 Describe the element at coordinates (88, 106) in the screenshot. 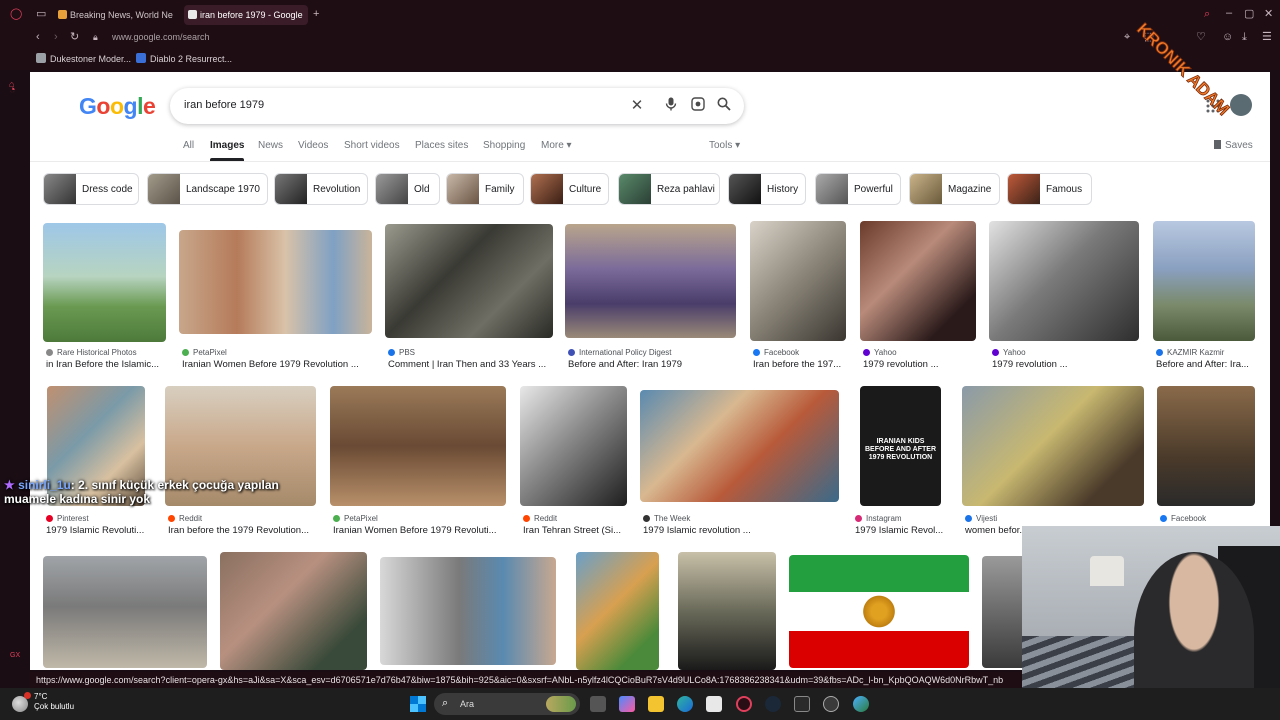

I see `logo-letter: G` at that location.